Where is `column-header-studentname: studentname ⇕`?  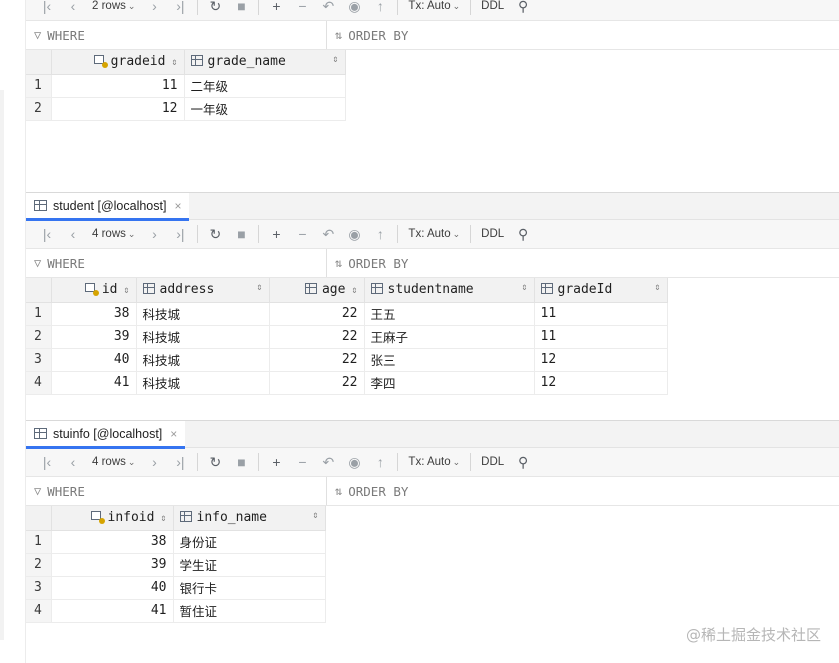
column-header-studentname: studentname ⇕ is located at coordinates (449, 290).